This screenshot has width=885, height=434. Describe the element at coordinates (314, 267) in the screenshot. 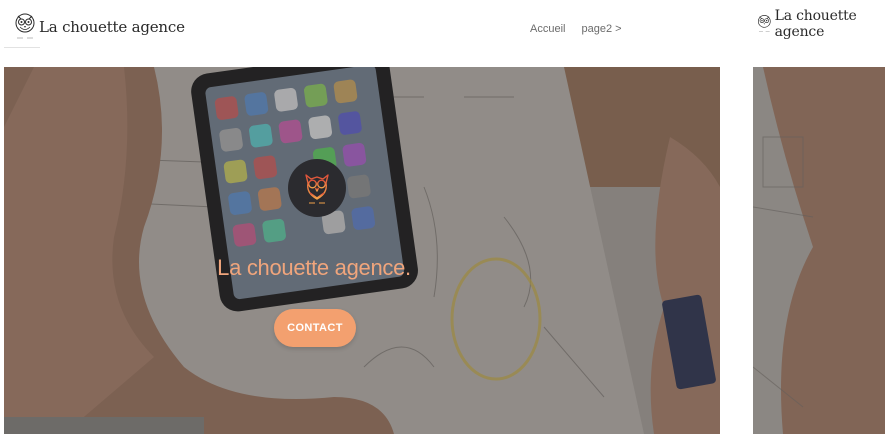

I see `hero-title: La chouette agence.` at that location.